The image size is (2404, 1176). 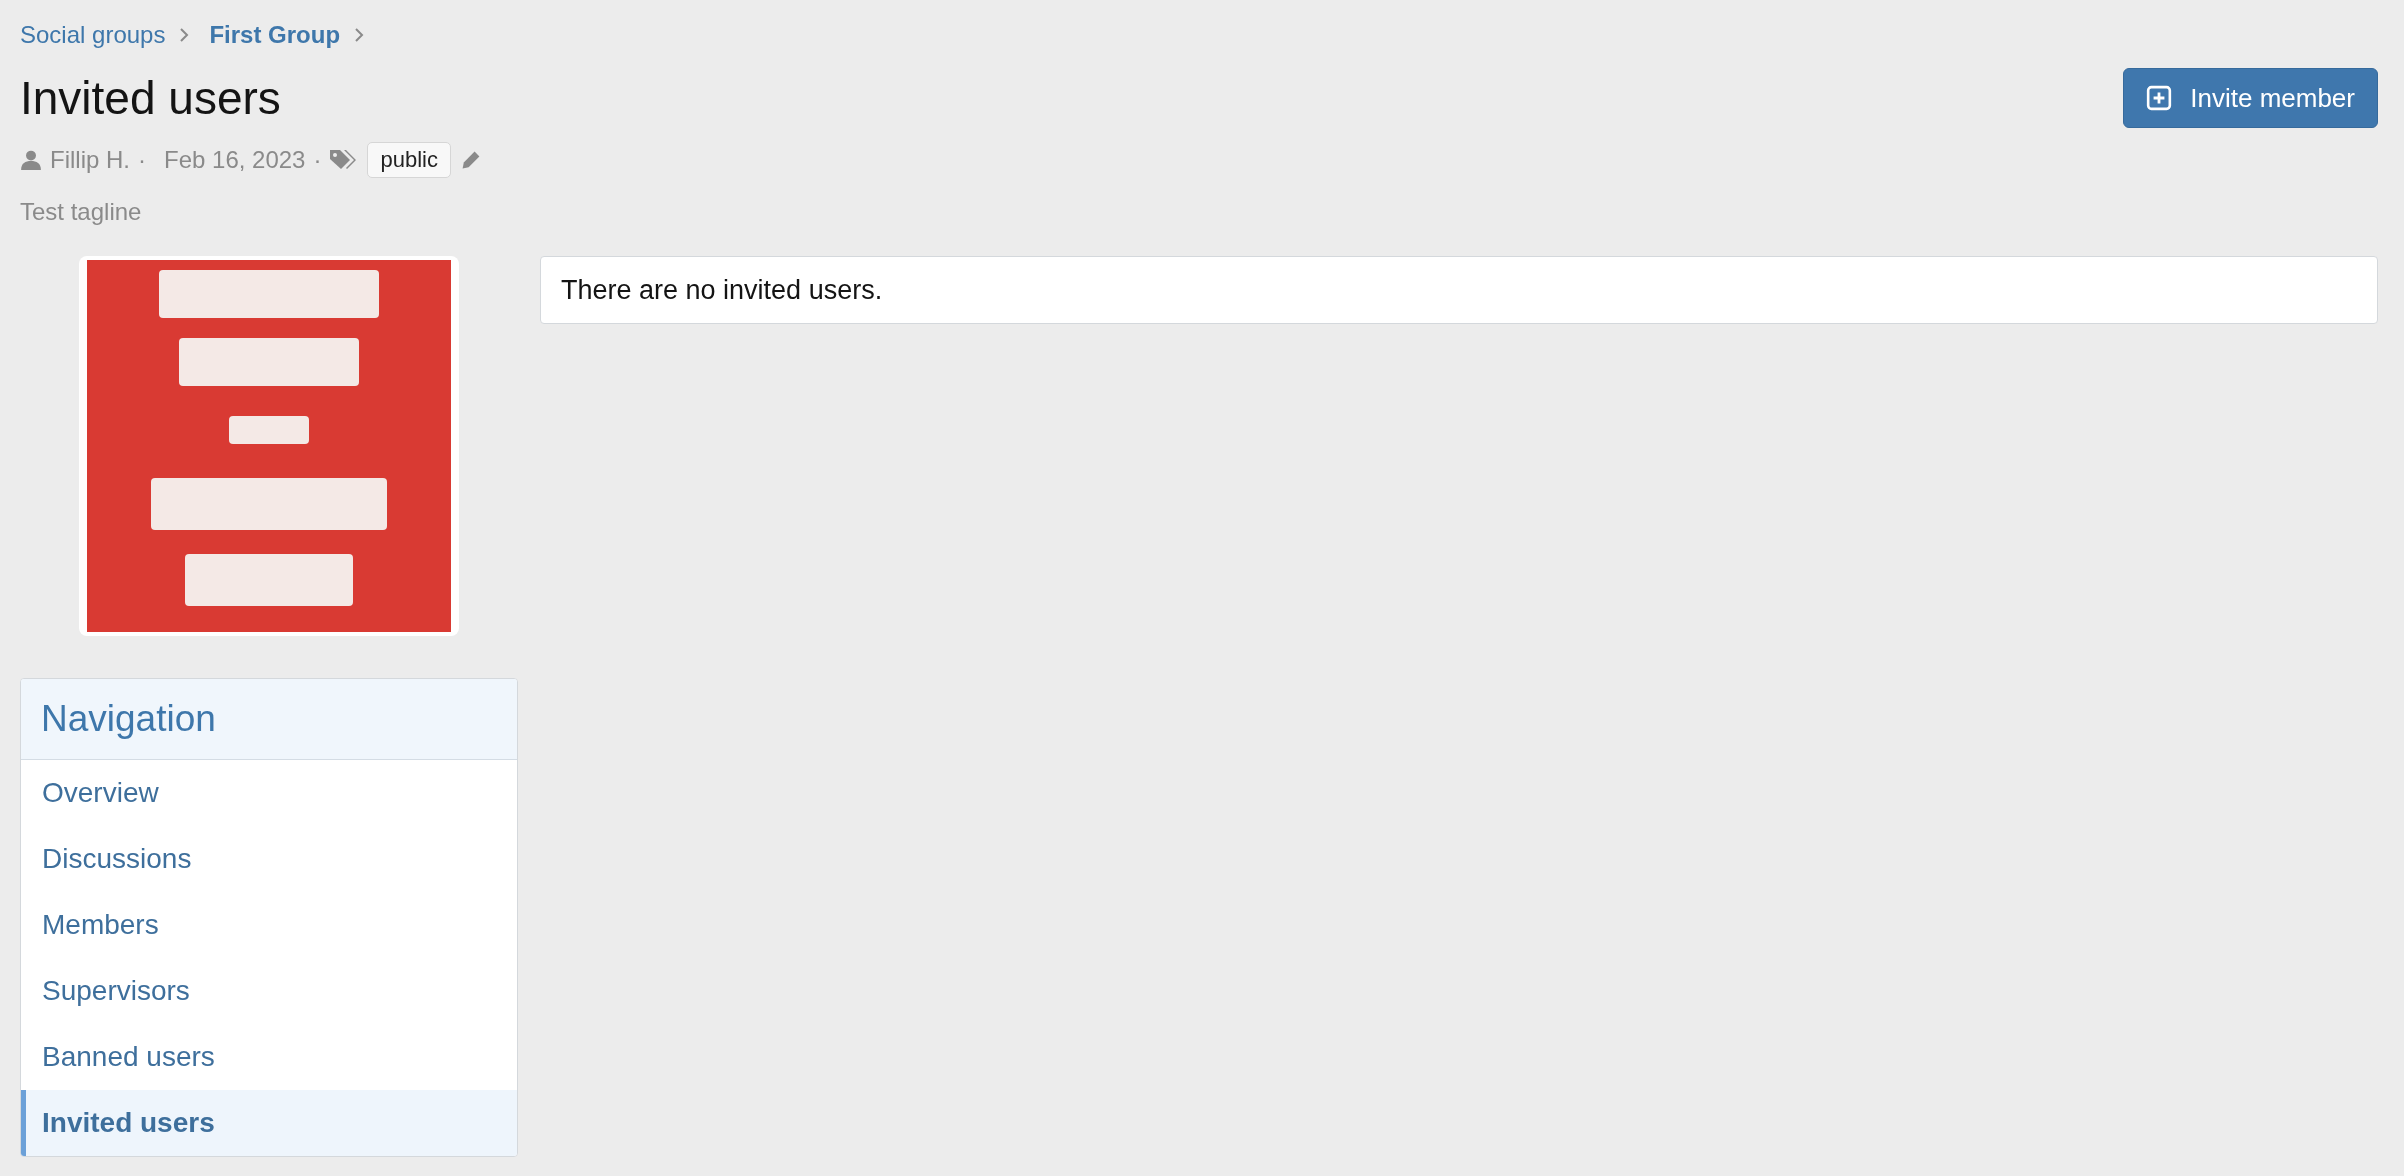 I want to click on post-date: Feb 16, 2023, so click(x=235, y=160).